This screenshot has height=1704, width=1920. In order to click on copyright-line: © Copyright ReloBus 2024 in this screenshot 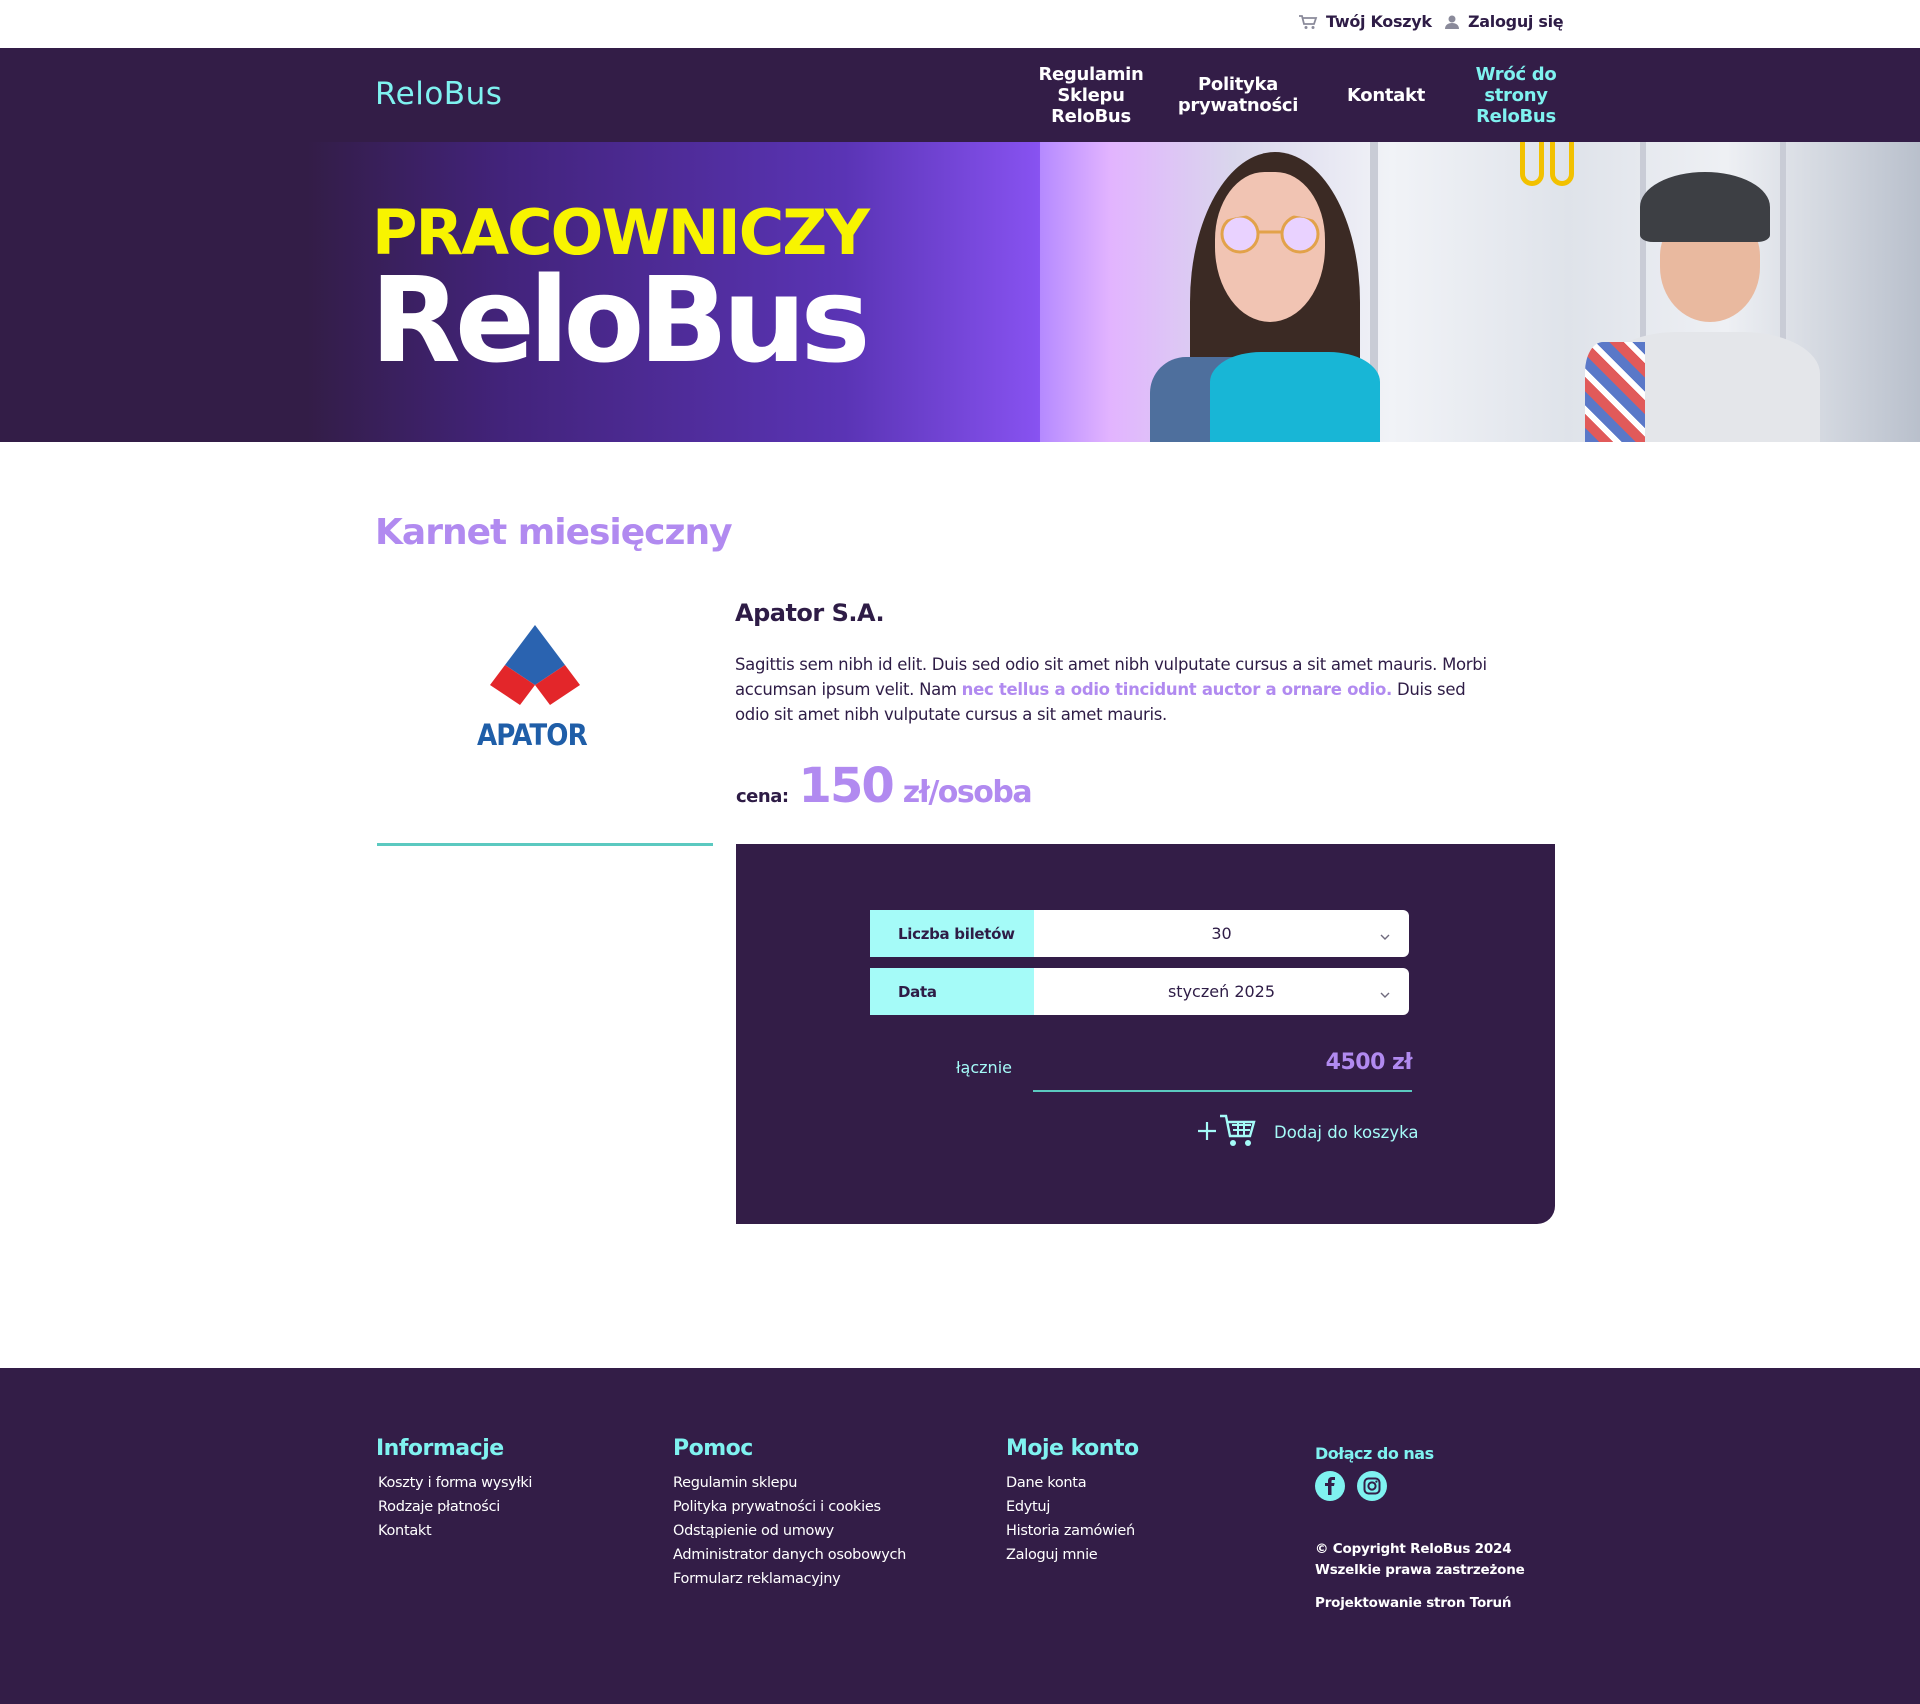, I will do `click(1413, 1549)`.